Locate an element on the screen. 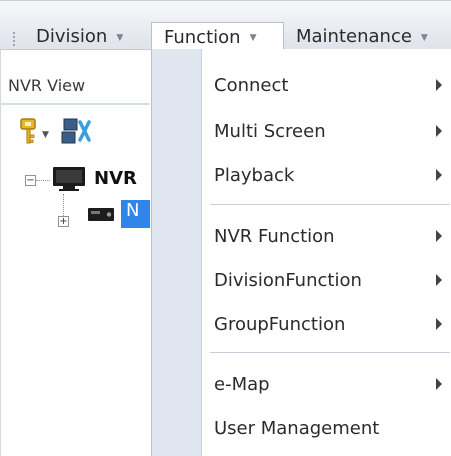 The height and width of the screenshot is (456, 451). menu-item-label: Multi Screen is located at coordinates (270, 131).